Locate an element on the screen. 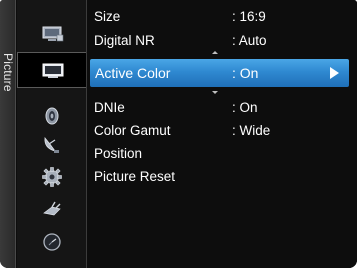 The width and height of the screenshot is (357, 268). menu-item-active-color: Active Color : On is located at coordinates (219, 73).